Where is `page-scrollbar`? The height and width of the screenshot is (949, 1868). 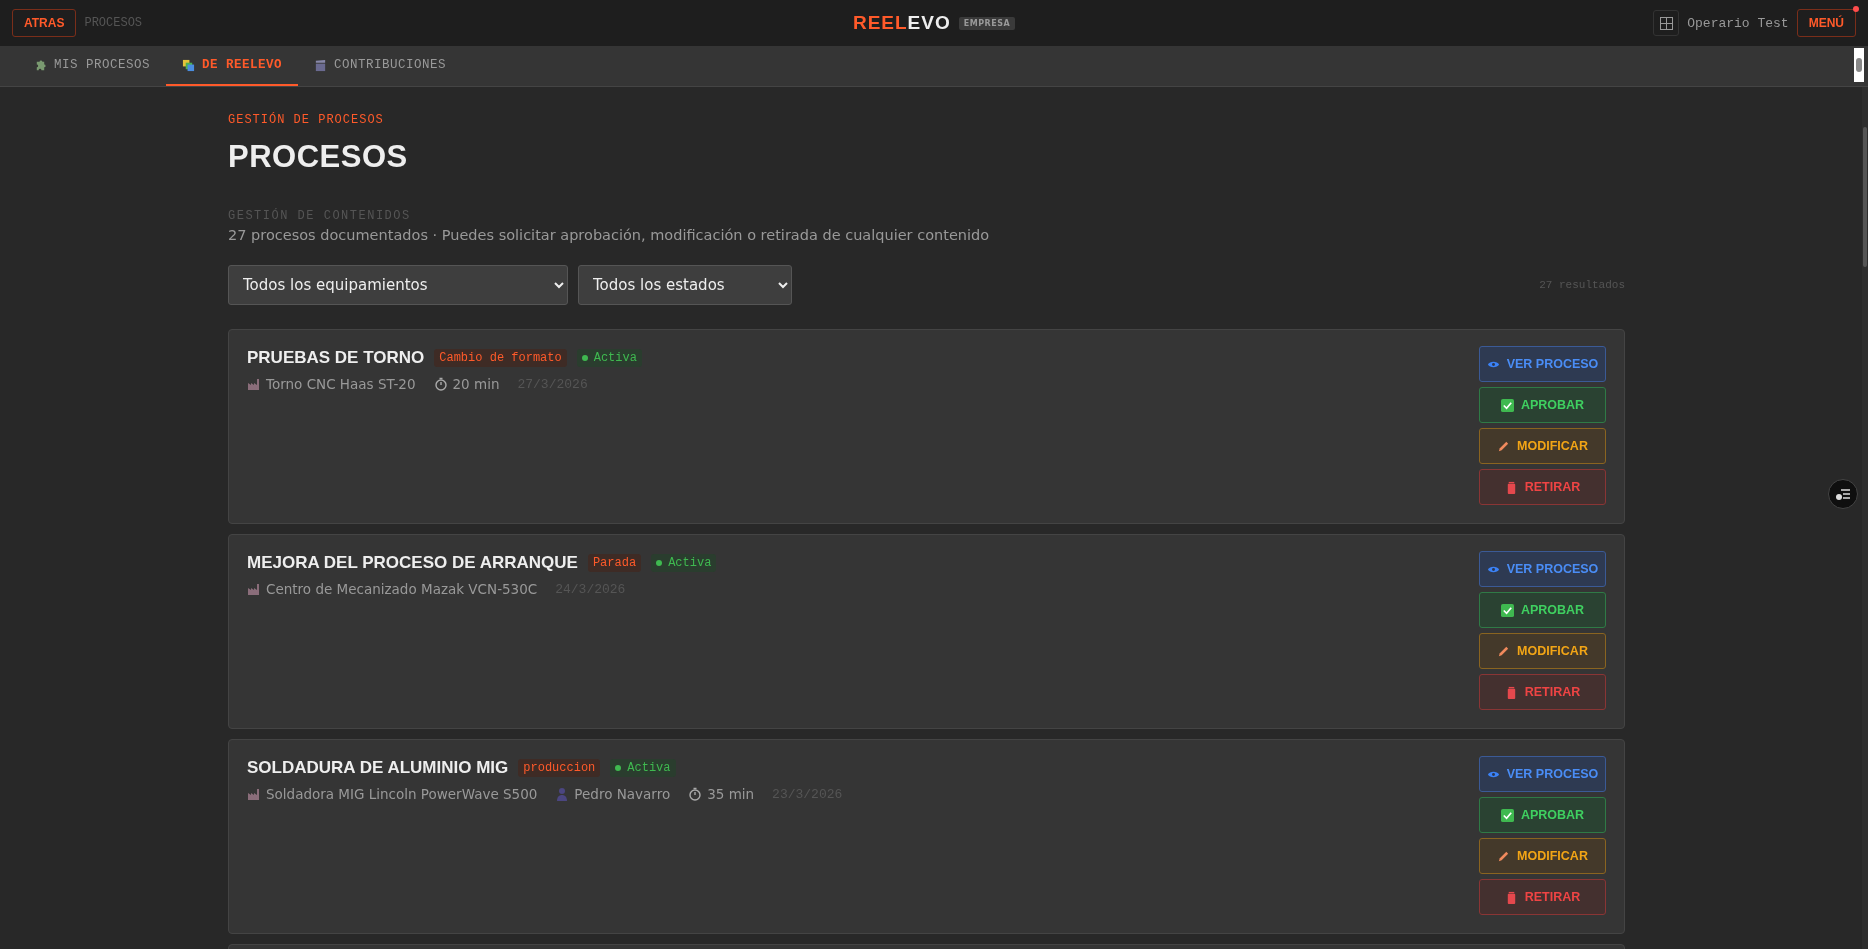
page-scrollbar is located at coordinates (1865, 518).